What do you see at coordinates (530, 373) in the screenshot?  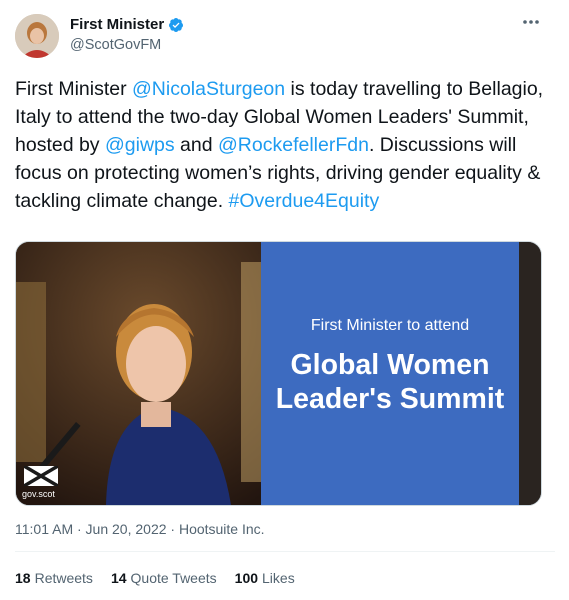 I see `media-edge` at bounding box center [530, 373].